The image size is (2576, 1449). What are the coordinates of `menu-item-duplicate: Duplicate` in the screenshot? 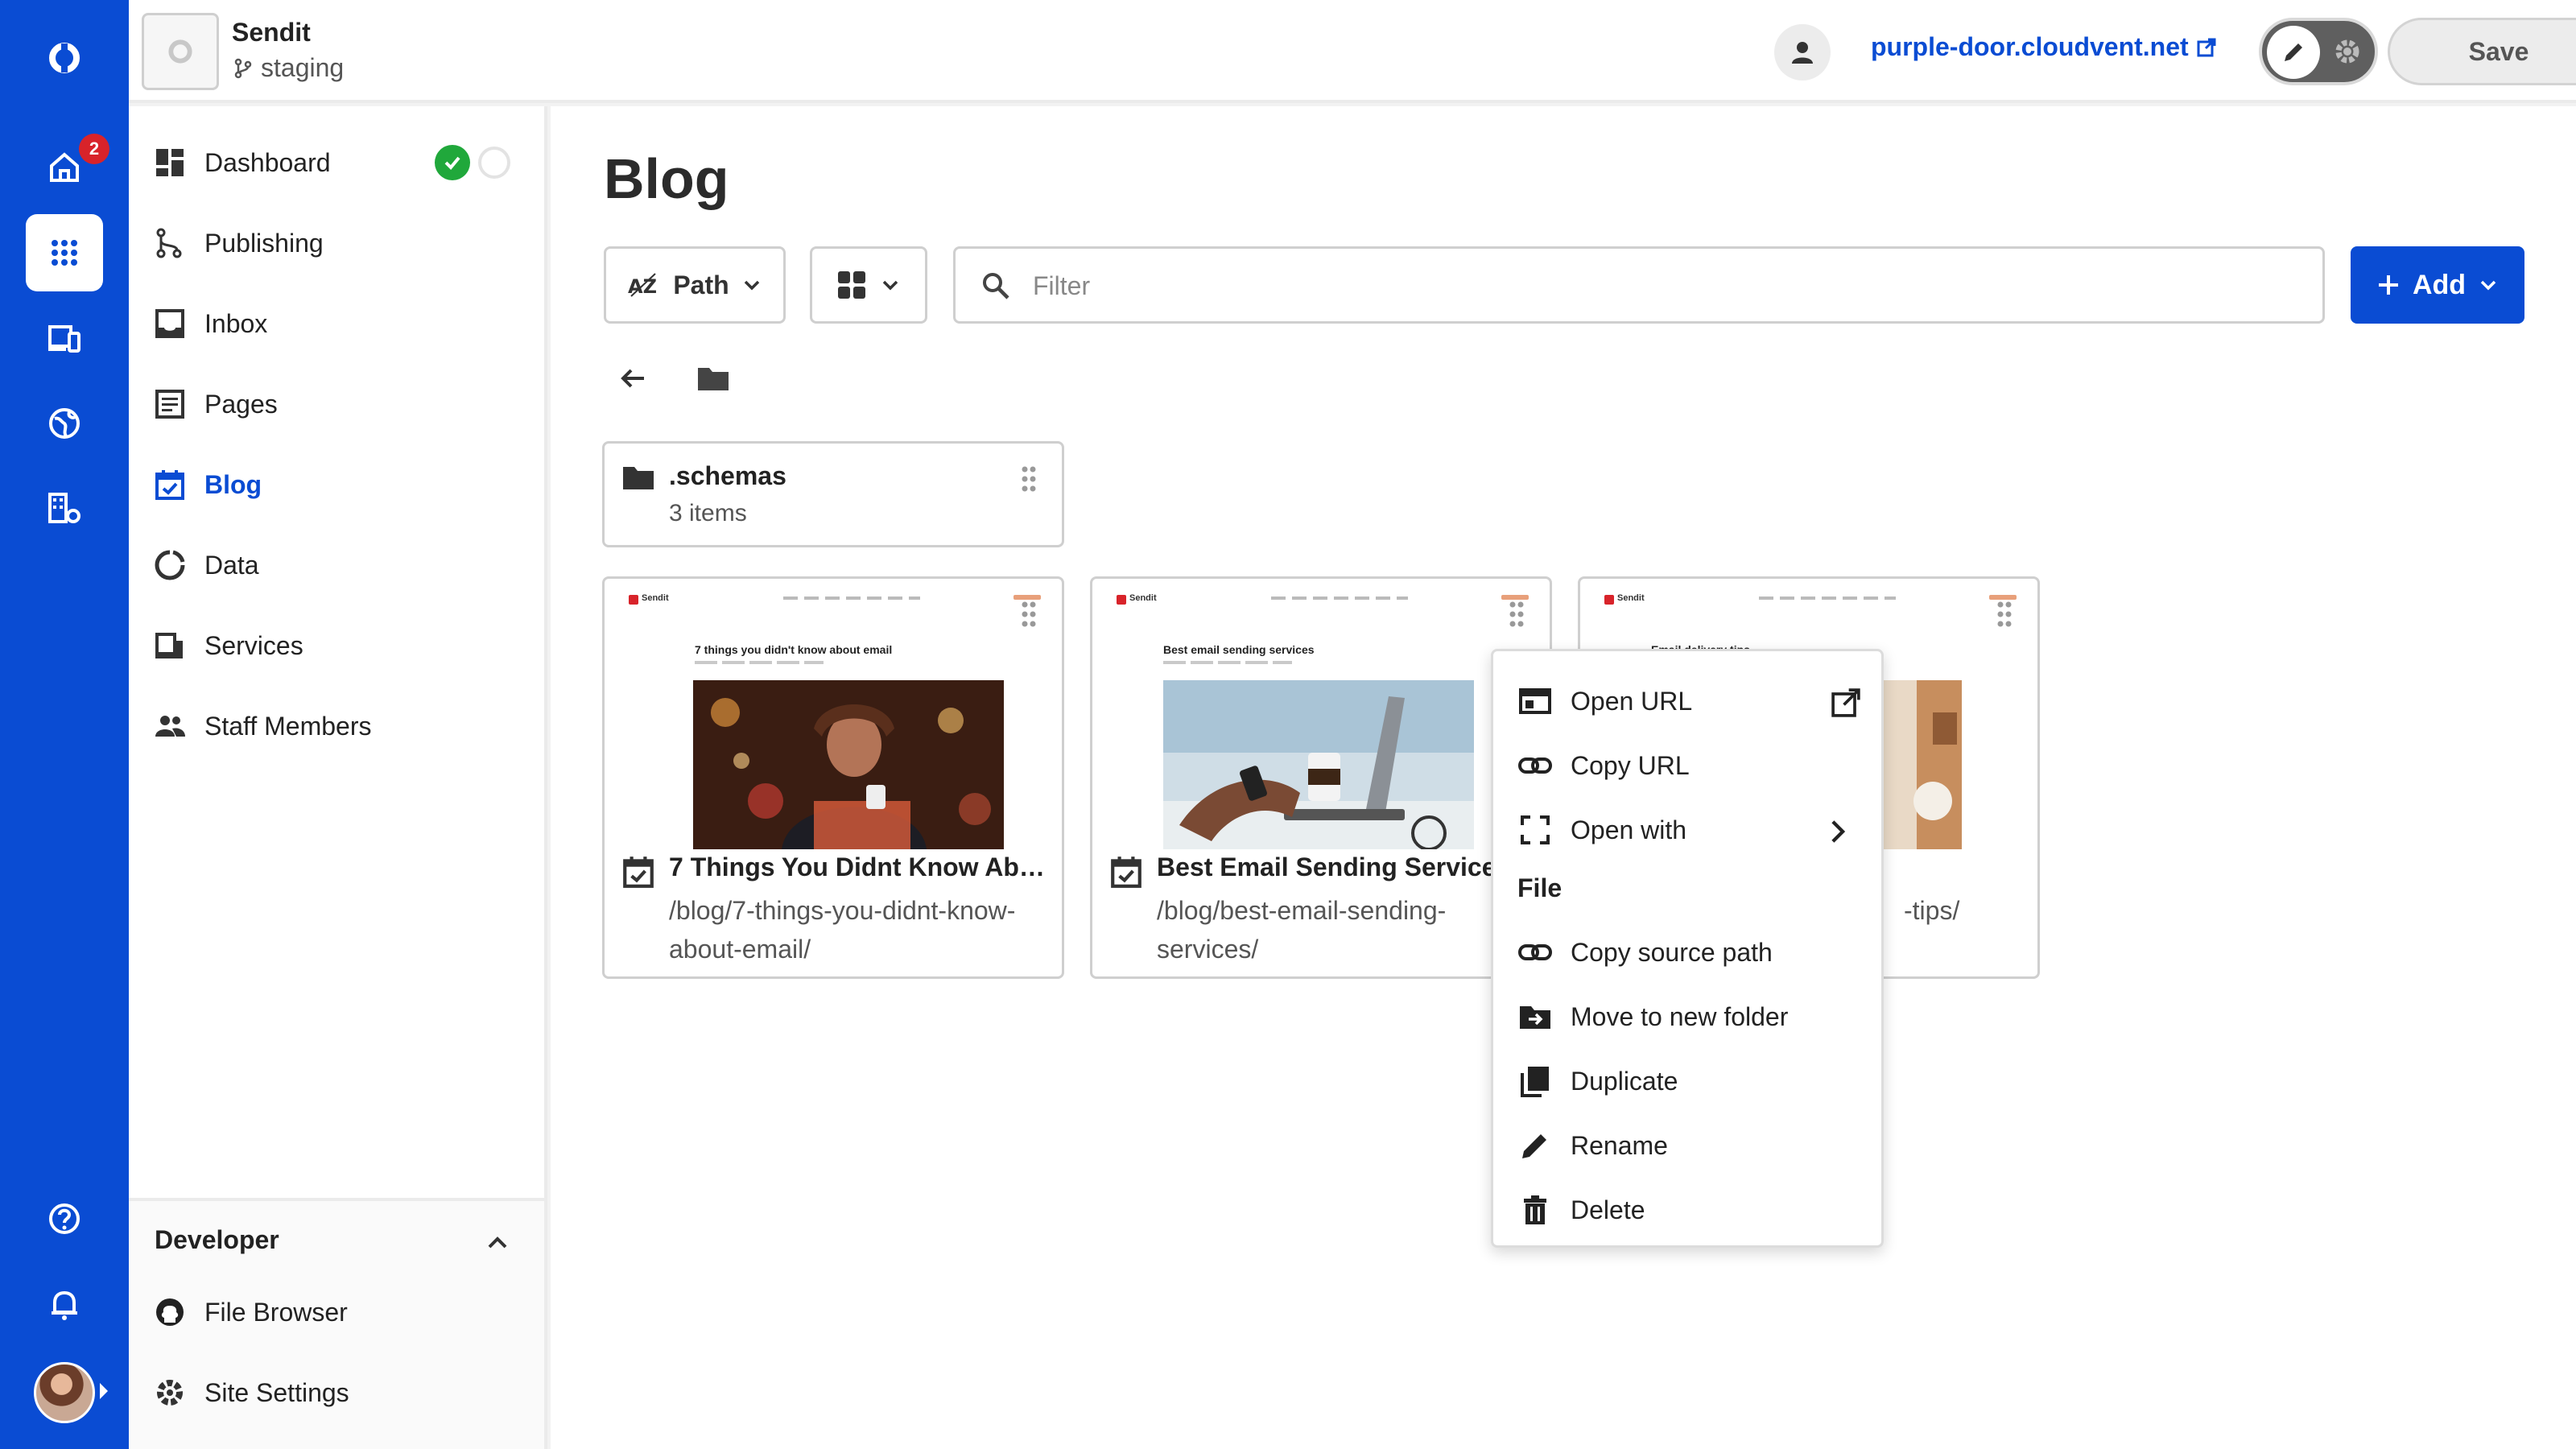 It's located at (1690, 1081).